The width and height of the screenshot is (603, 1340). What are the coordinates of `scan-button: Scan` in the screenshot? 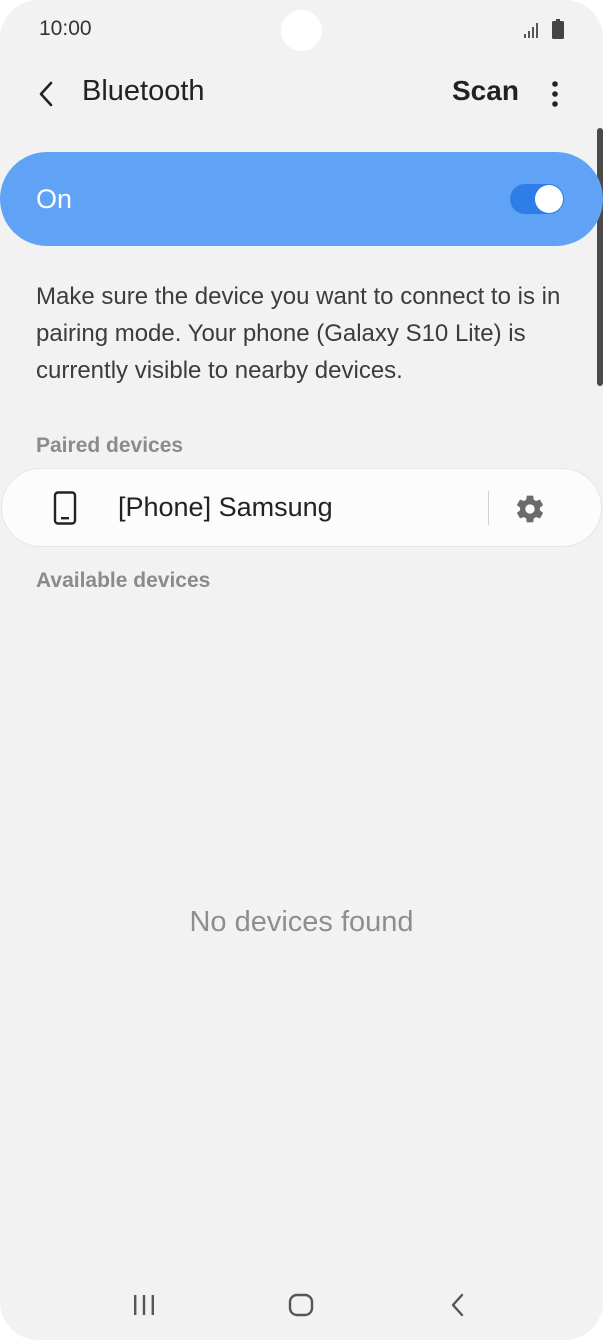 It's located at (485, 91).